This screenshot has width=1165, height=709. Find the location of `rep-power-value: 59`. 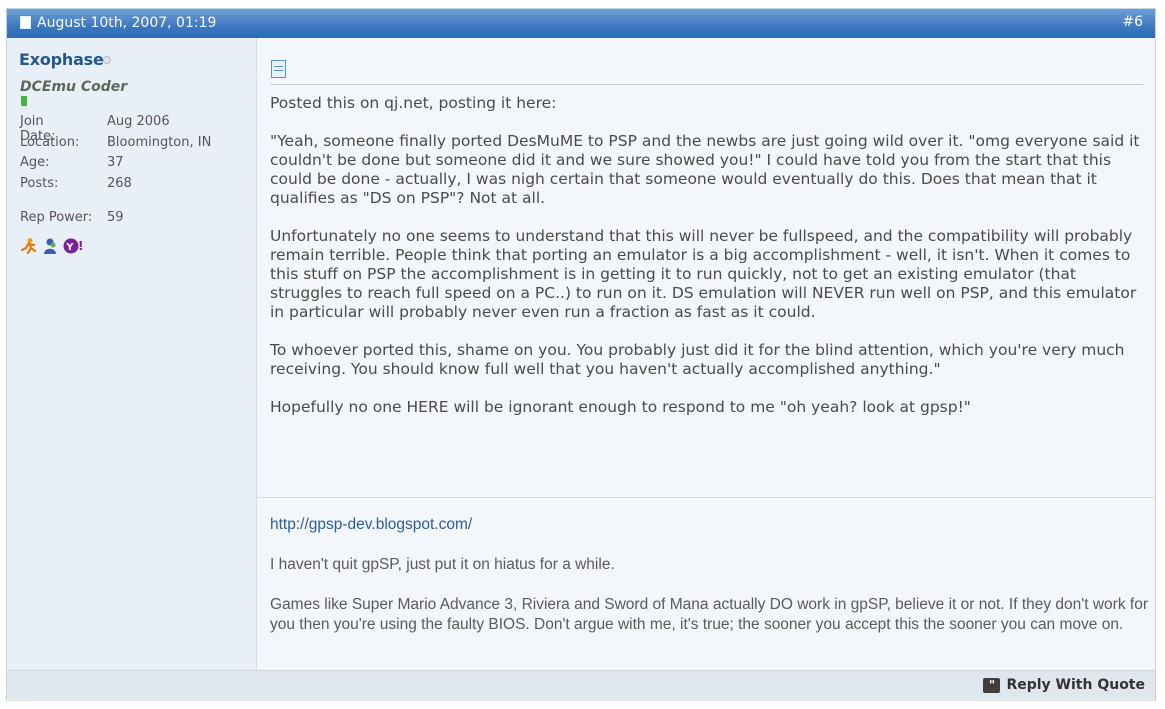

rep-power-value: 59 is located at coordinates (115, 217).